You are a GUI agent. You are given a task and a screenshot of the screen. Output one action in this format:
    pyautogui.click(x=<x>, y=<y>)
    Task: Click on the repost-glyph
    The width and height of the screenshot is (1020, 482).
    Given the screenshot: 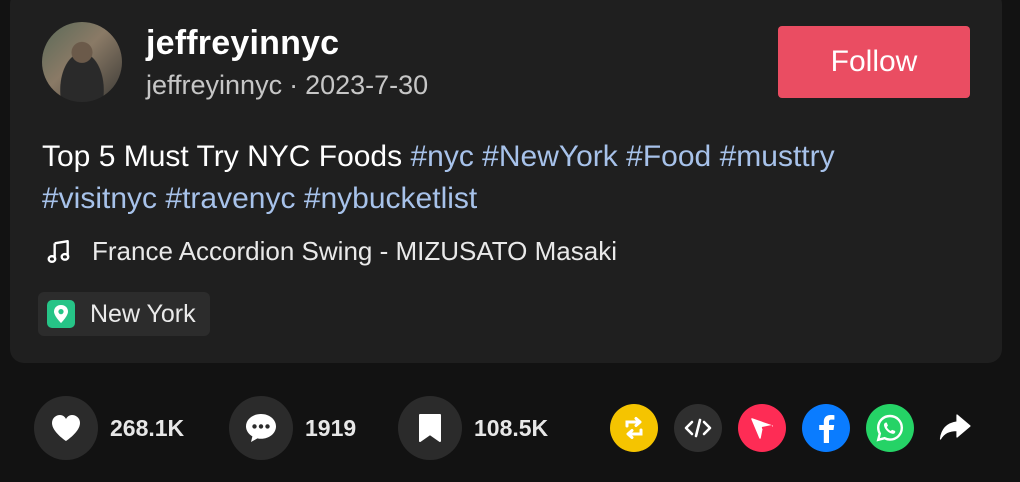 What is the action you would take?
    pyautogui.click(x=634, y=428)
    